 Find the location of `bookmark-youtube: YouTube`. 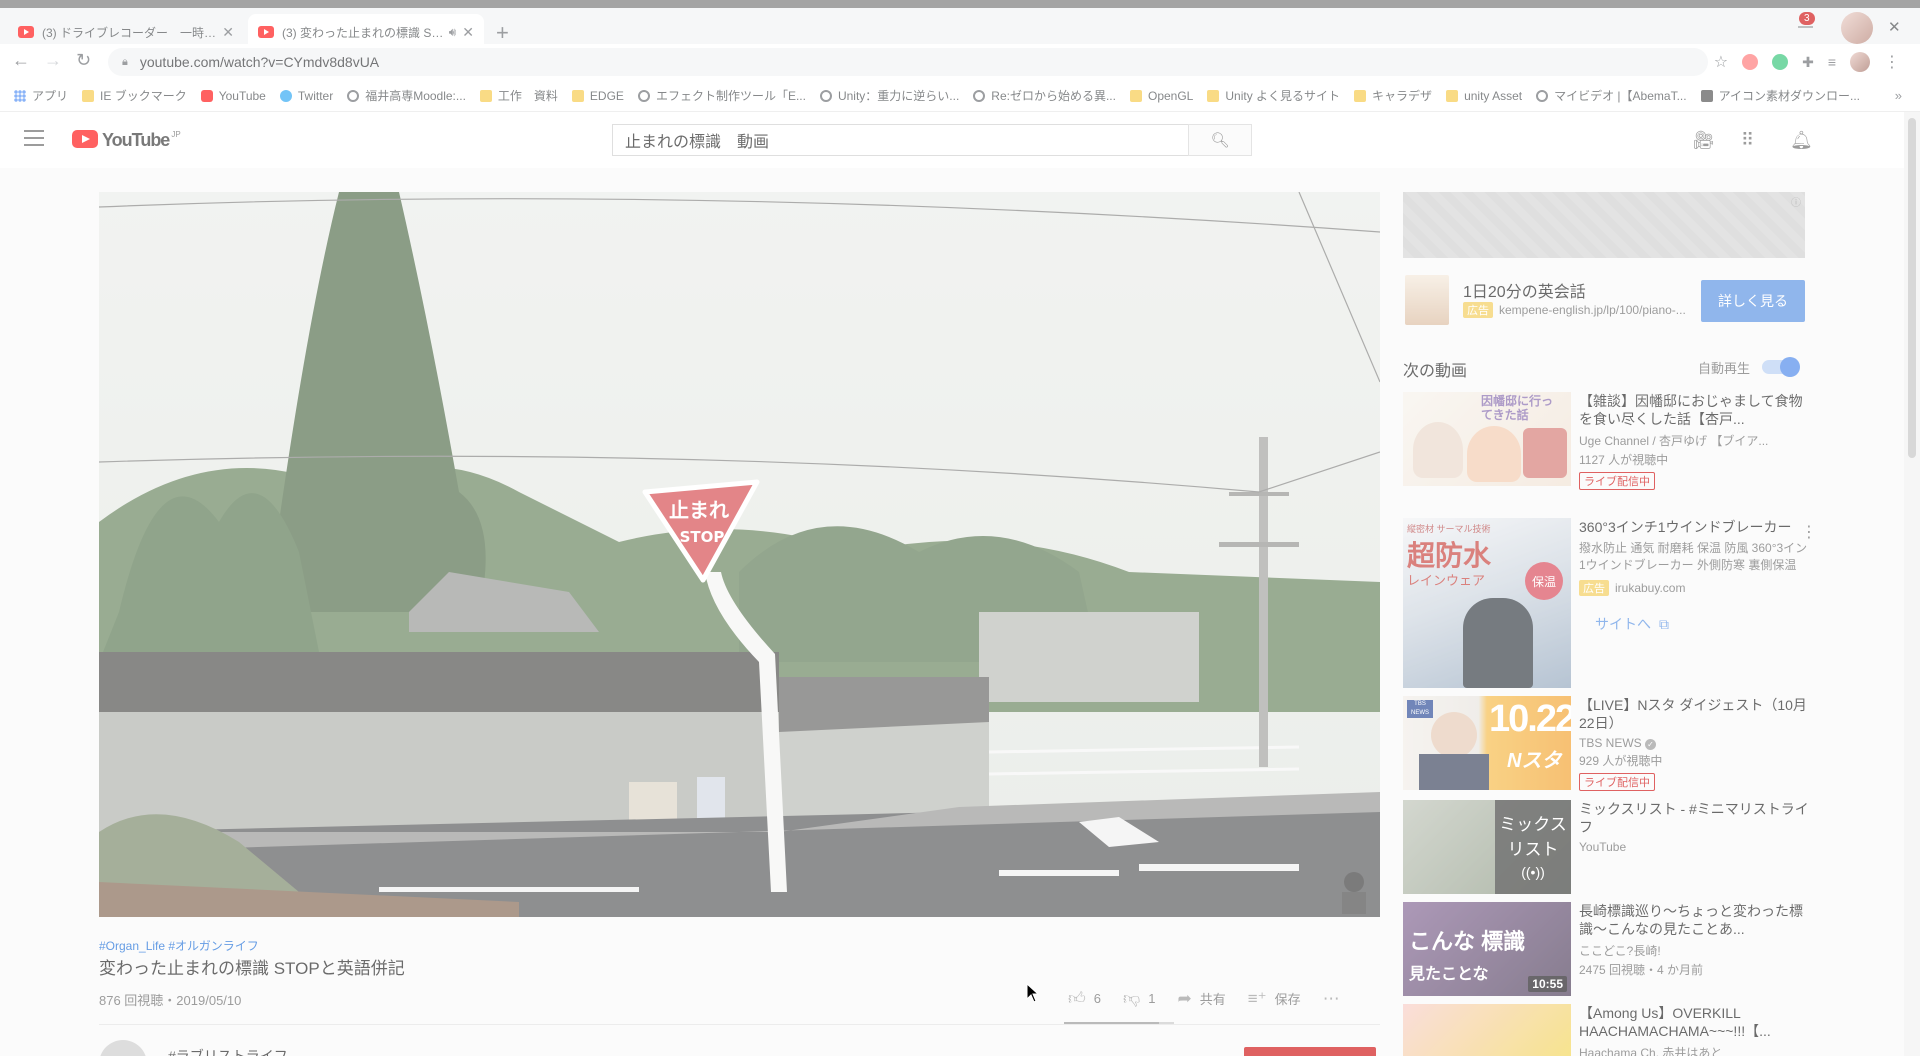

bookmark-youtube: YouTube is located at coordinates (233, 95).